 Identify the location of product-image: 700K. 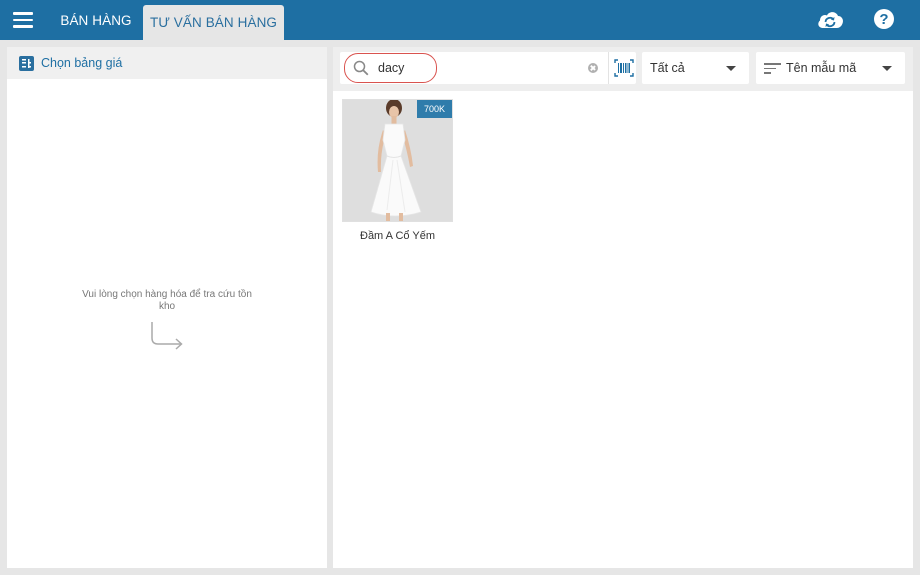
(397, 160).